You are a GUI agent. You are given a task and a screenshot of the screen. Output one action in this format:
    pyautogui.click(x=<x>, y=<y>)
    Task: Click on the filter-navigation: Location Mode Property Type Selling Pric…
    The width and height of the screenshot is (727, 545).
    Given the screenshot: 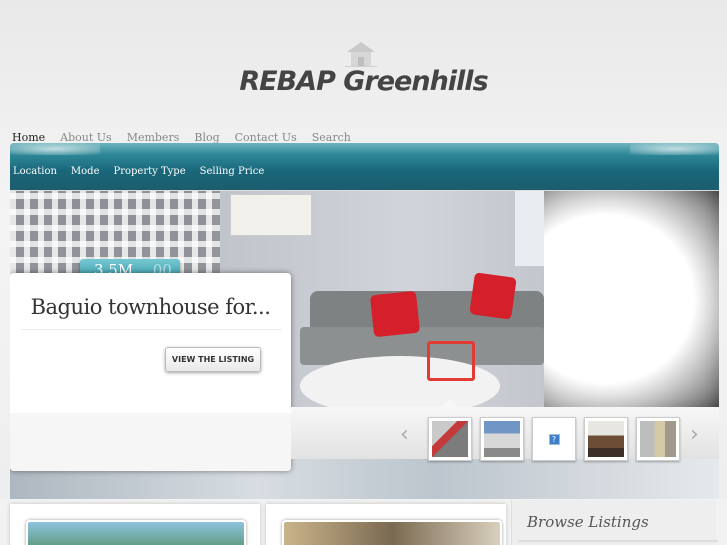 What is the action you would take?
    pyautogui.click(x=138, y=171)
    